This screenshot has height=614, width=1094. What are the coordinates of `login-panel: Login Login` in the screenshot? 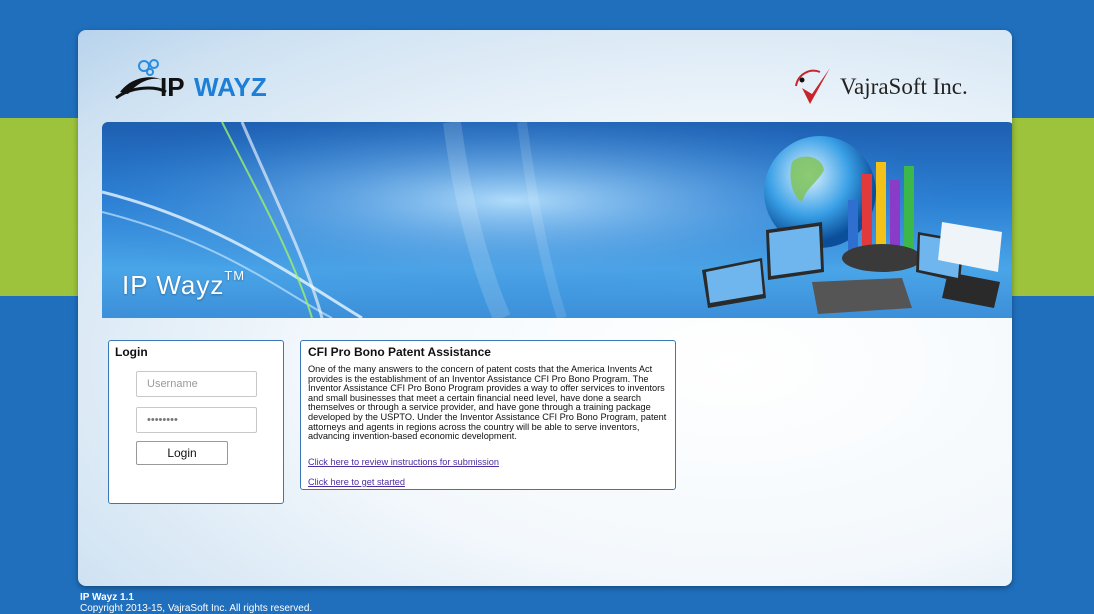 It's located at (196, 422).